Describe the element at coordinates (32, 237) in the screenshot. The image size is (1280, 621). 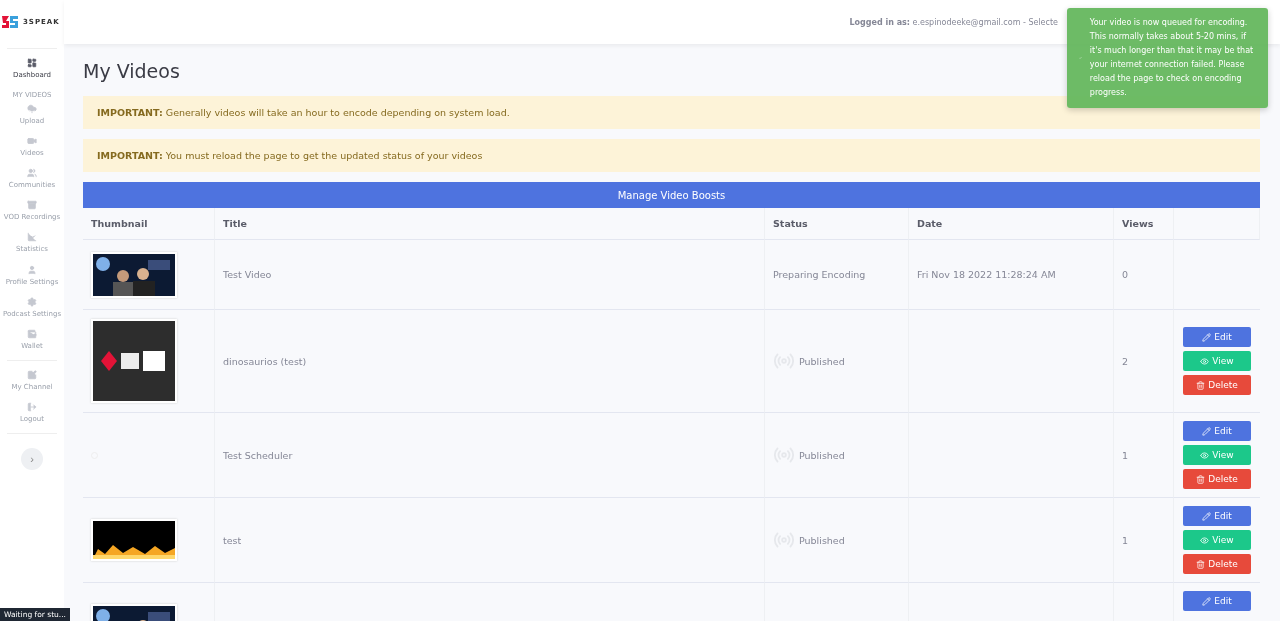
I see `chart-icon` at that location.